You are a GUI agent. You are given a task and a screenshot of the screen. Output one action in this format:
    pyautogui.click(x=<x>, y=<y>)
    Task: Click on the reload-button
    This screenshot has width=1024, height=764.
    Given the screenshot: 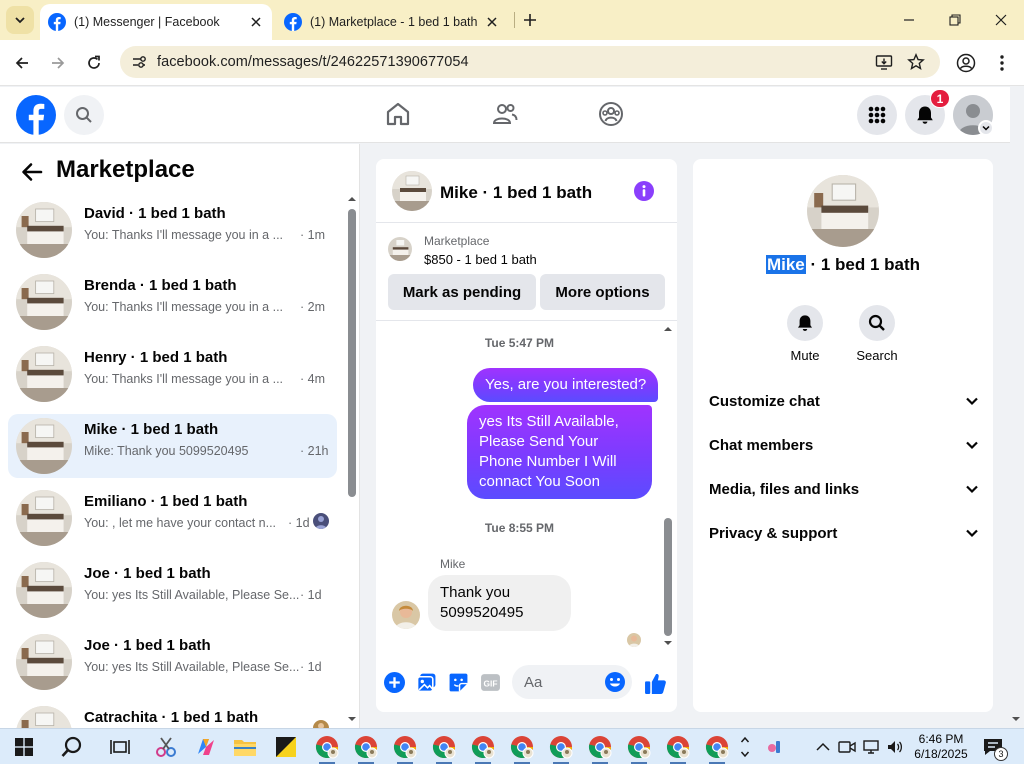 What is the action you would take?
    pyautogui.click(x=94, y=63)
    